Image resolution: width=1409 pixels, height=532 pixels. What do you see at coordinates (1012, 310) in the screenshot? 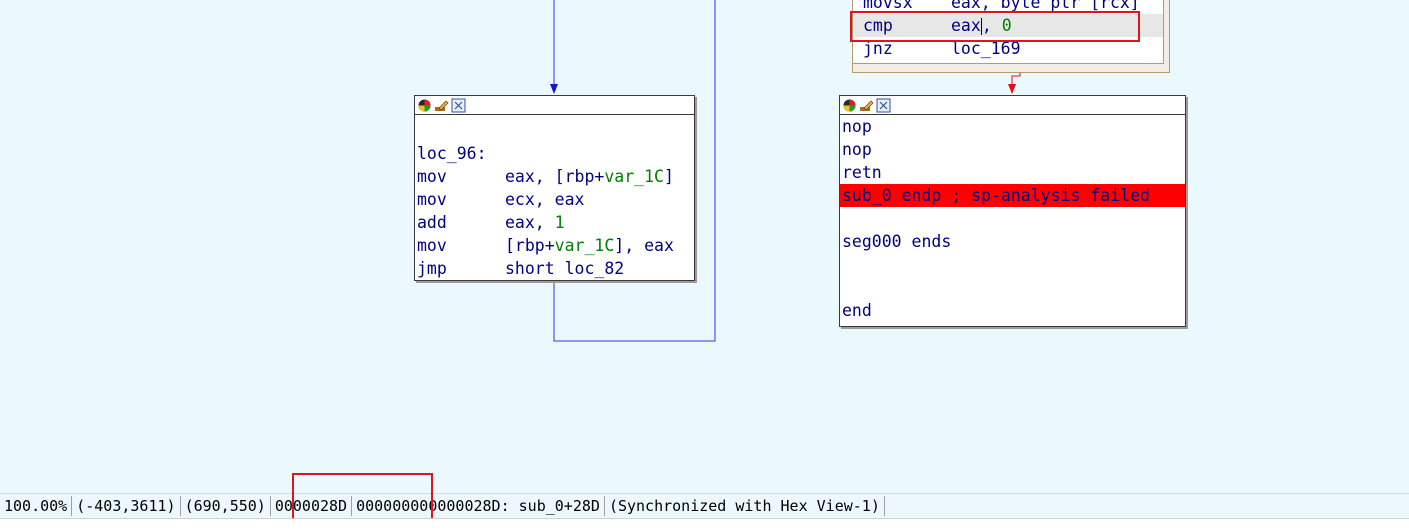
I see `end-row: end` at bounding box center [1012, 310].